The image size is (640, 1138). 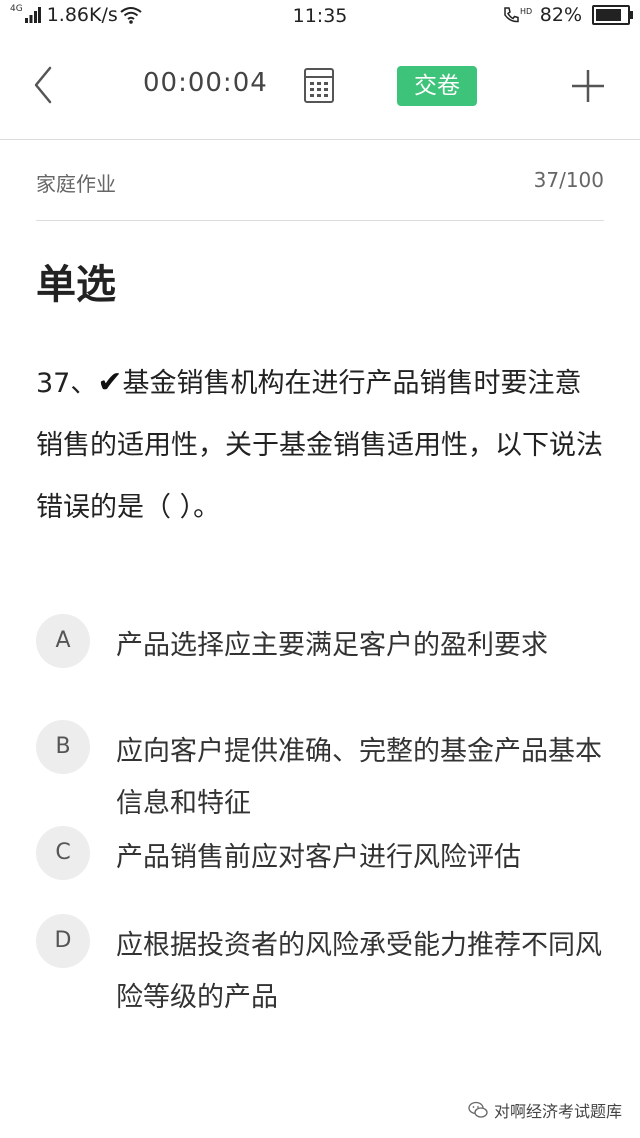 I want to click on hd-label: HD, so click(x=526, y=11).